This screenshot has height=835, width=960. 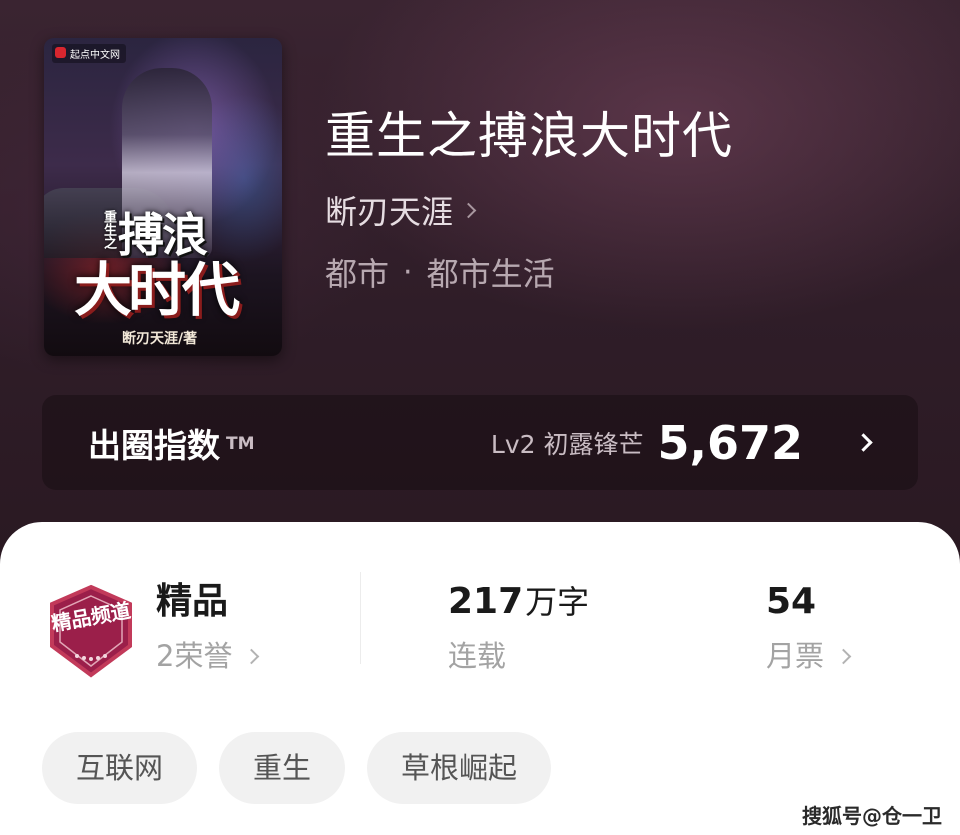 What do you see at coordinates (389, 212) in the screenshot?
I see `author-name: 断刃天涯` at bounding box center [389, 212].